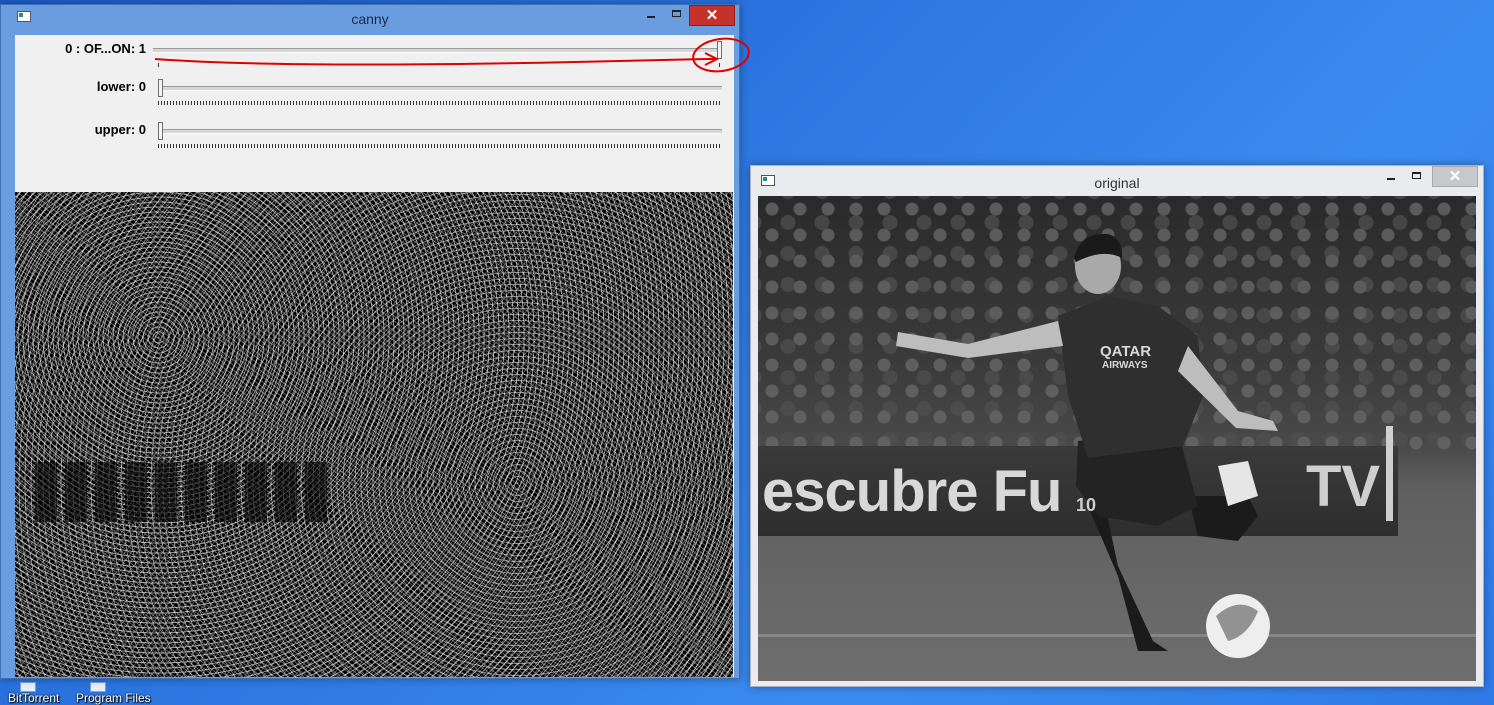 This screenshot has width=1494, height=705. What do you see at coordinates (374, 139) in the screenshot?
I see `trackbar-upper: upper: 0` at bounding box center [374, 139].